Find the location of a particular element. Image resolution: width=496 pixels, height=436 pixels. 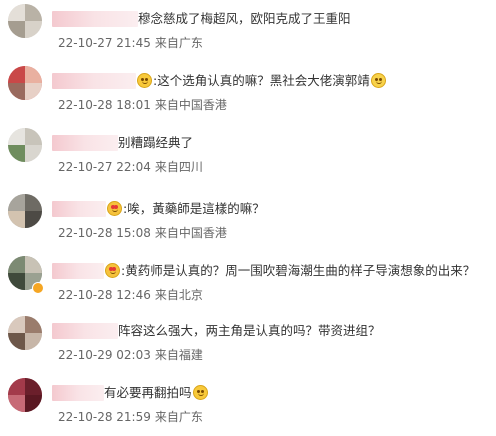

comment-meta: 22-10-28 15:08 来自中国香港 is located at coordinates (142, 232).